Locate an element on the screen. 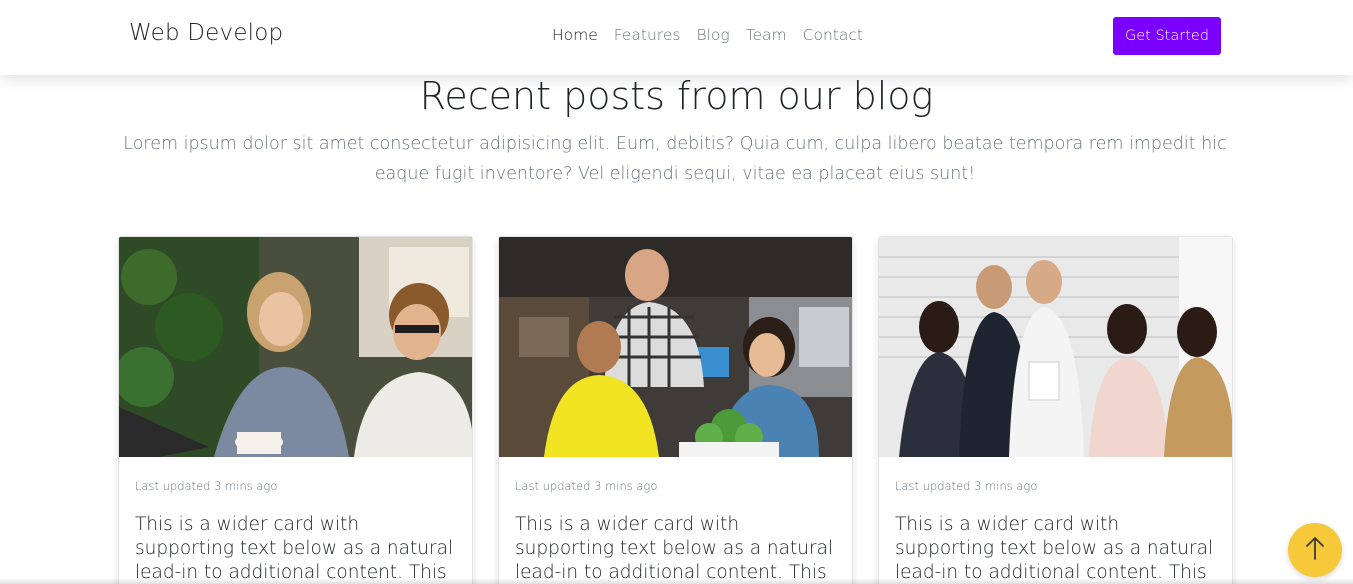  scroll-to-top-button is located at coordinates (1315, 550).